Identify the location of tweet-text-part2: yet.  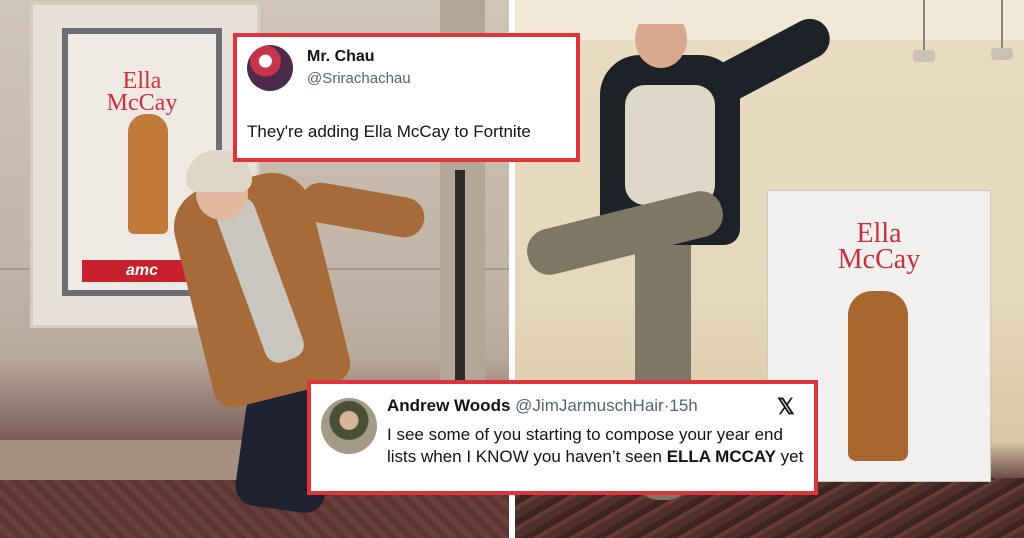
(789, 456).